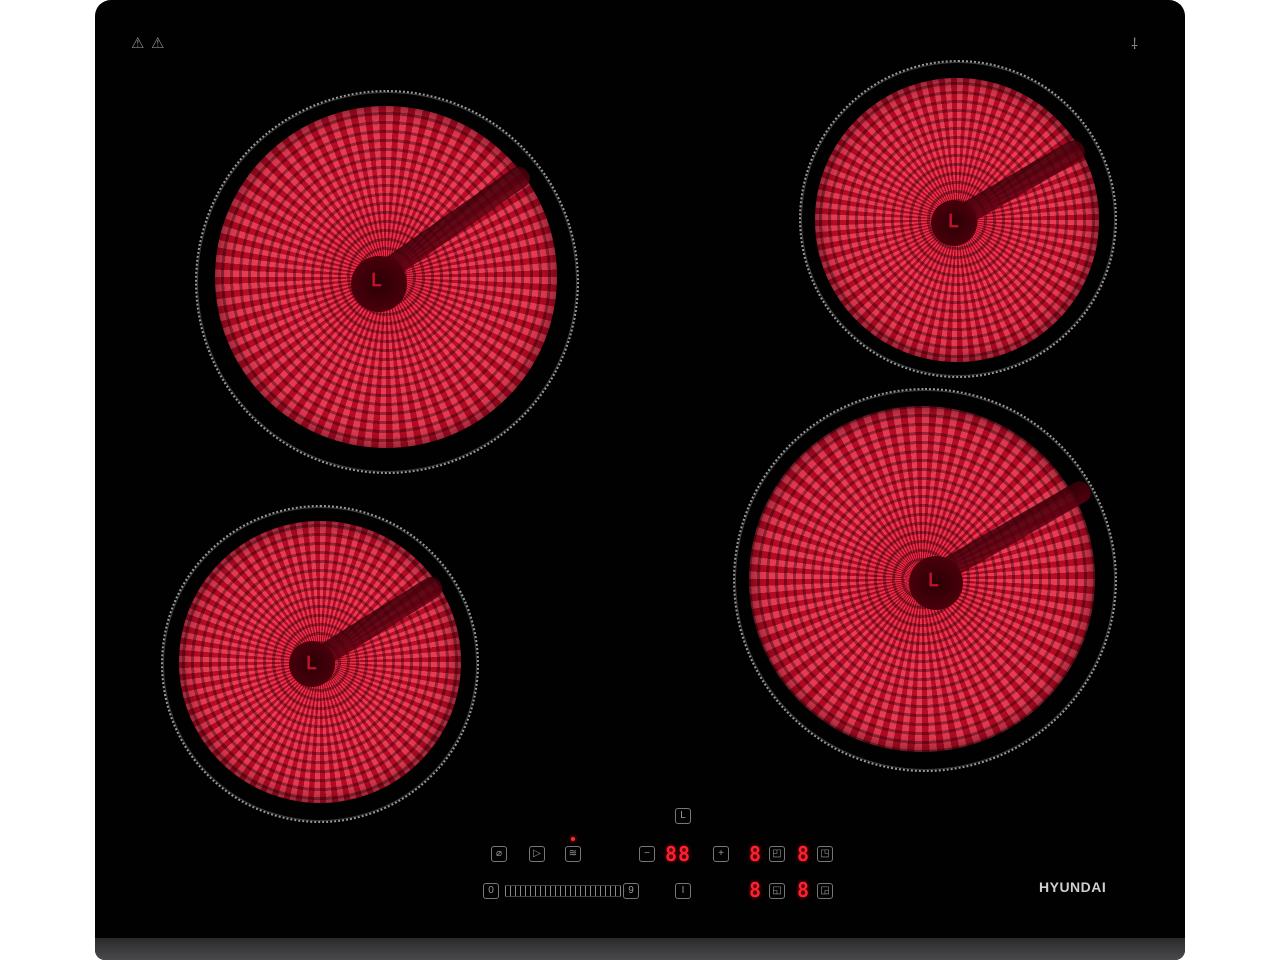 The height and width of the screenshot is (960, 1280). What do you see at coordinates (721, 854) in the screenshot?
I see `plus-button: +` at bounding box center [721, 854].